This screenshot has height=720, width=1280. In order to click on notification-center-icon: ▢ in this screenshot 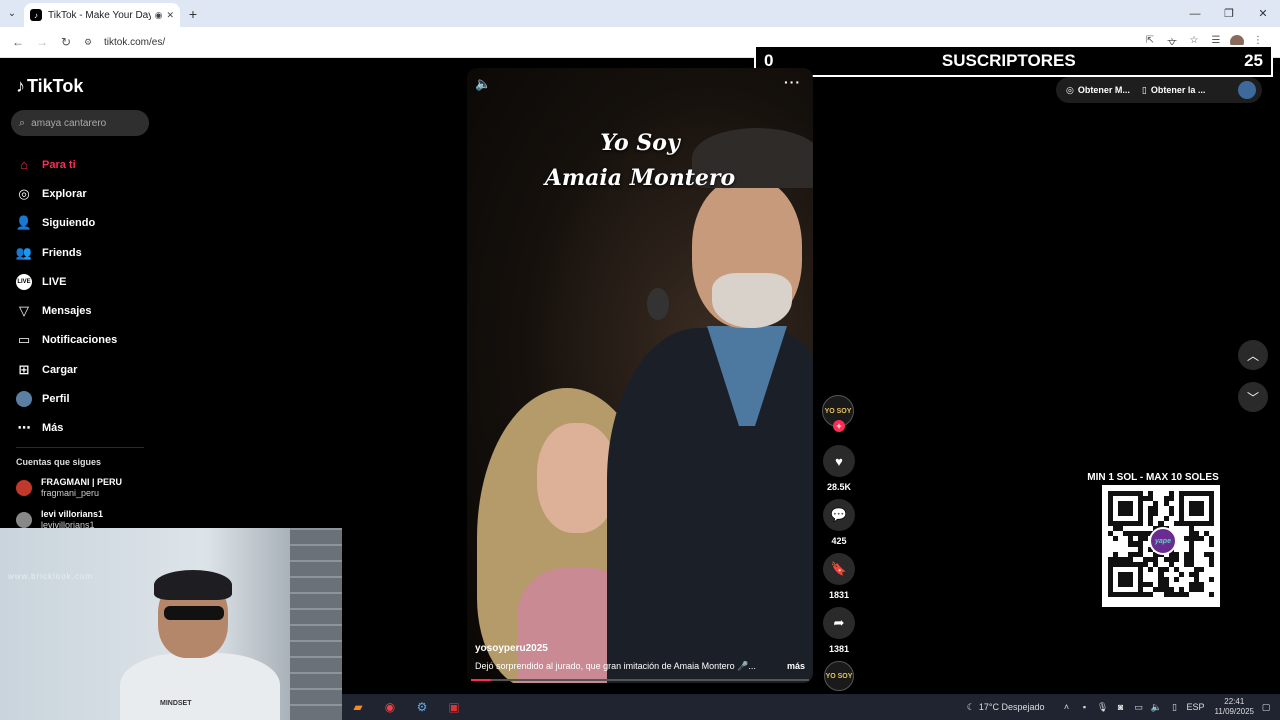, I will do `click(1266, 707)`.